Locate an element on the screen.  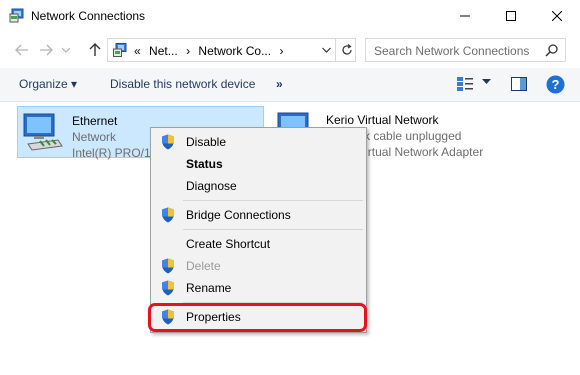
search-placeholder: Search Network Connections is located at coordinates (452, 51).